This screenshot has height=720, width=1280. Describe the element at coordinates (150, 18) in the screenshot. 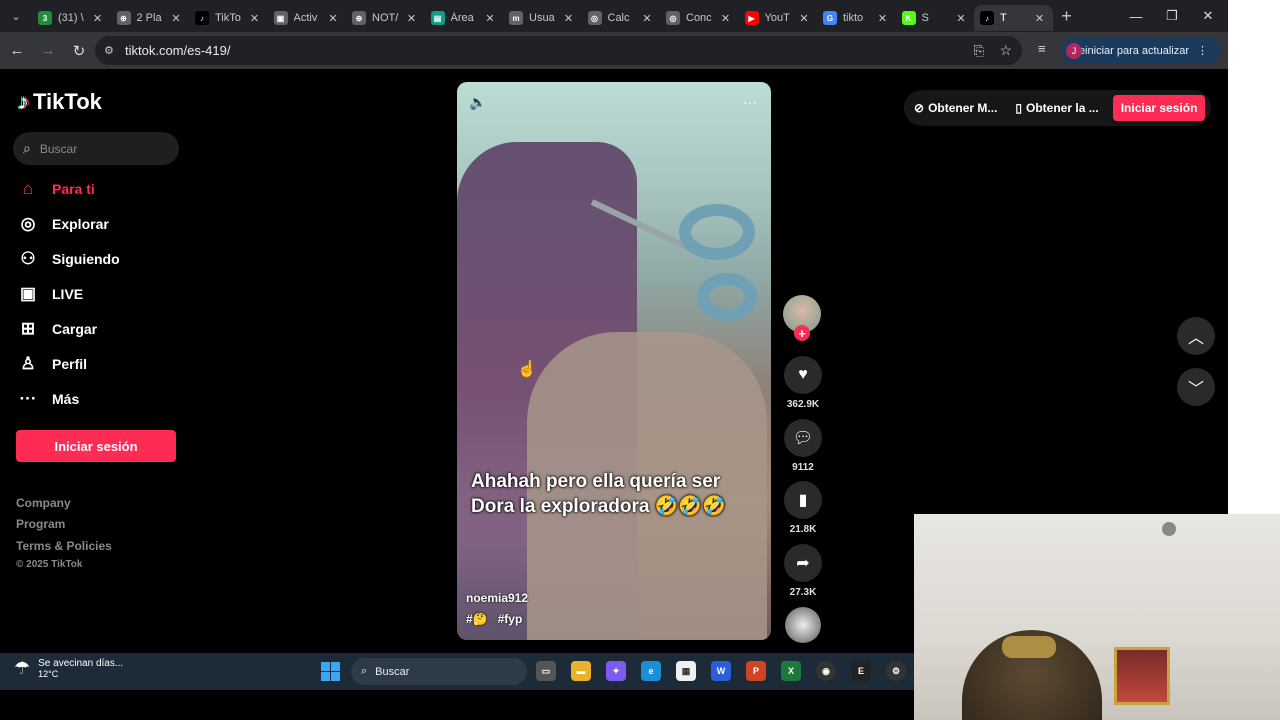

I see `browser-tab: ⊕ 2 Pla ✕` at that location.